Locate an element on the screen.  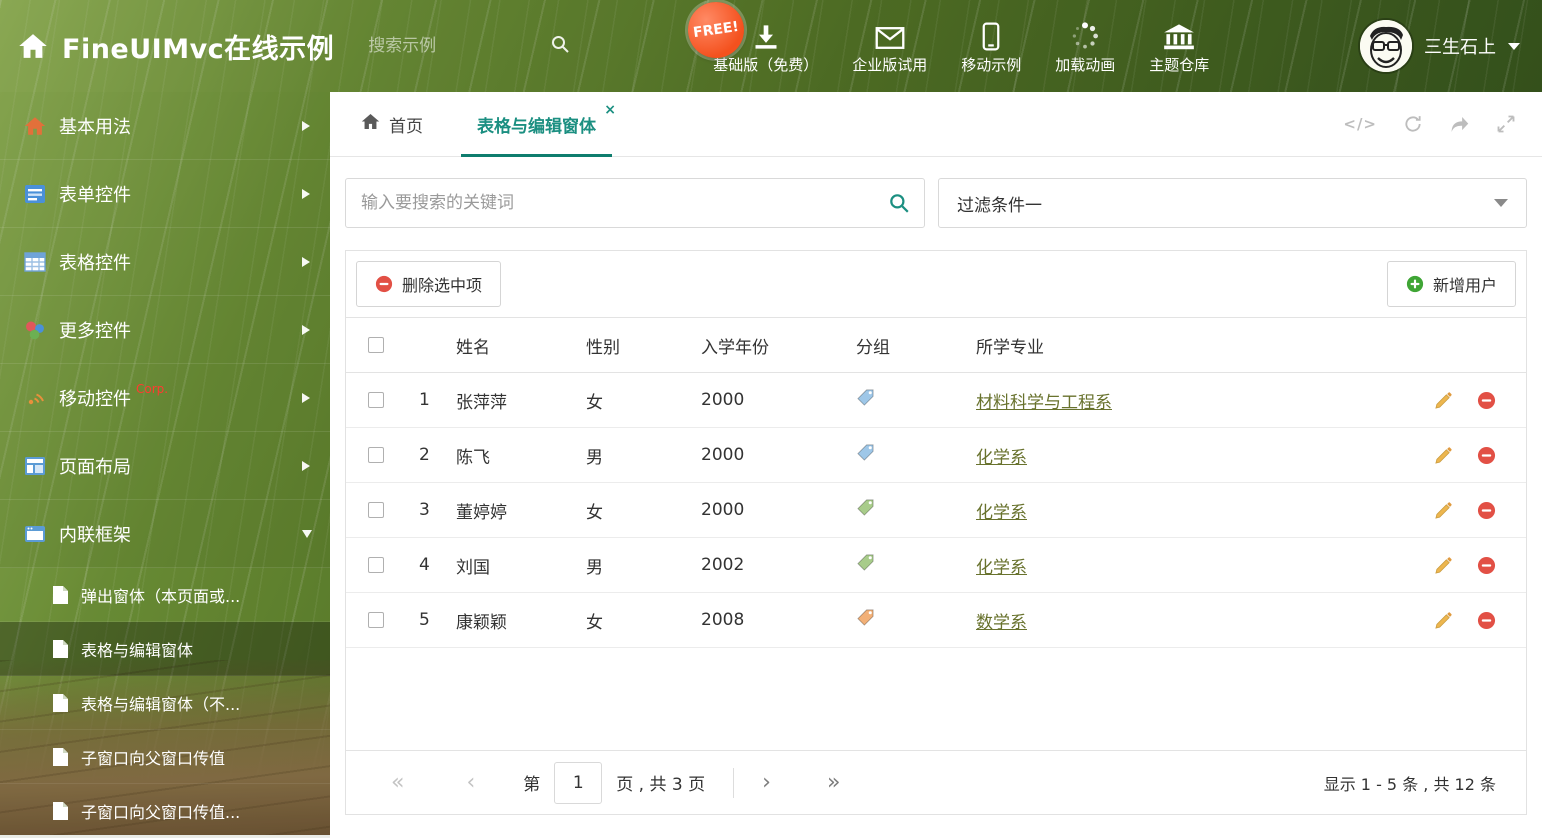
add-user-button: 新增用户 is located at coordinates (1451, 284).